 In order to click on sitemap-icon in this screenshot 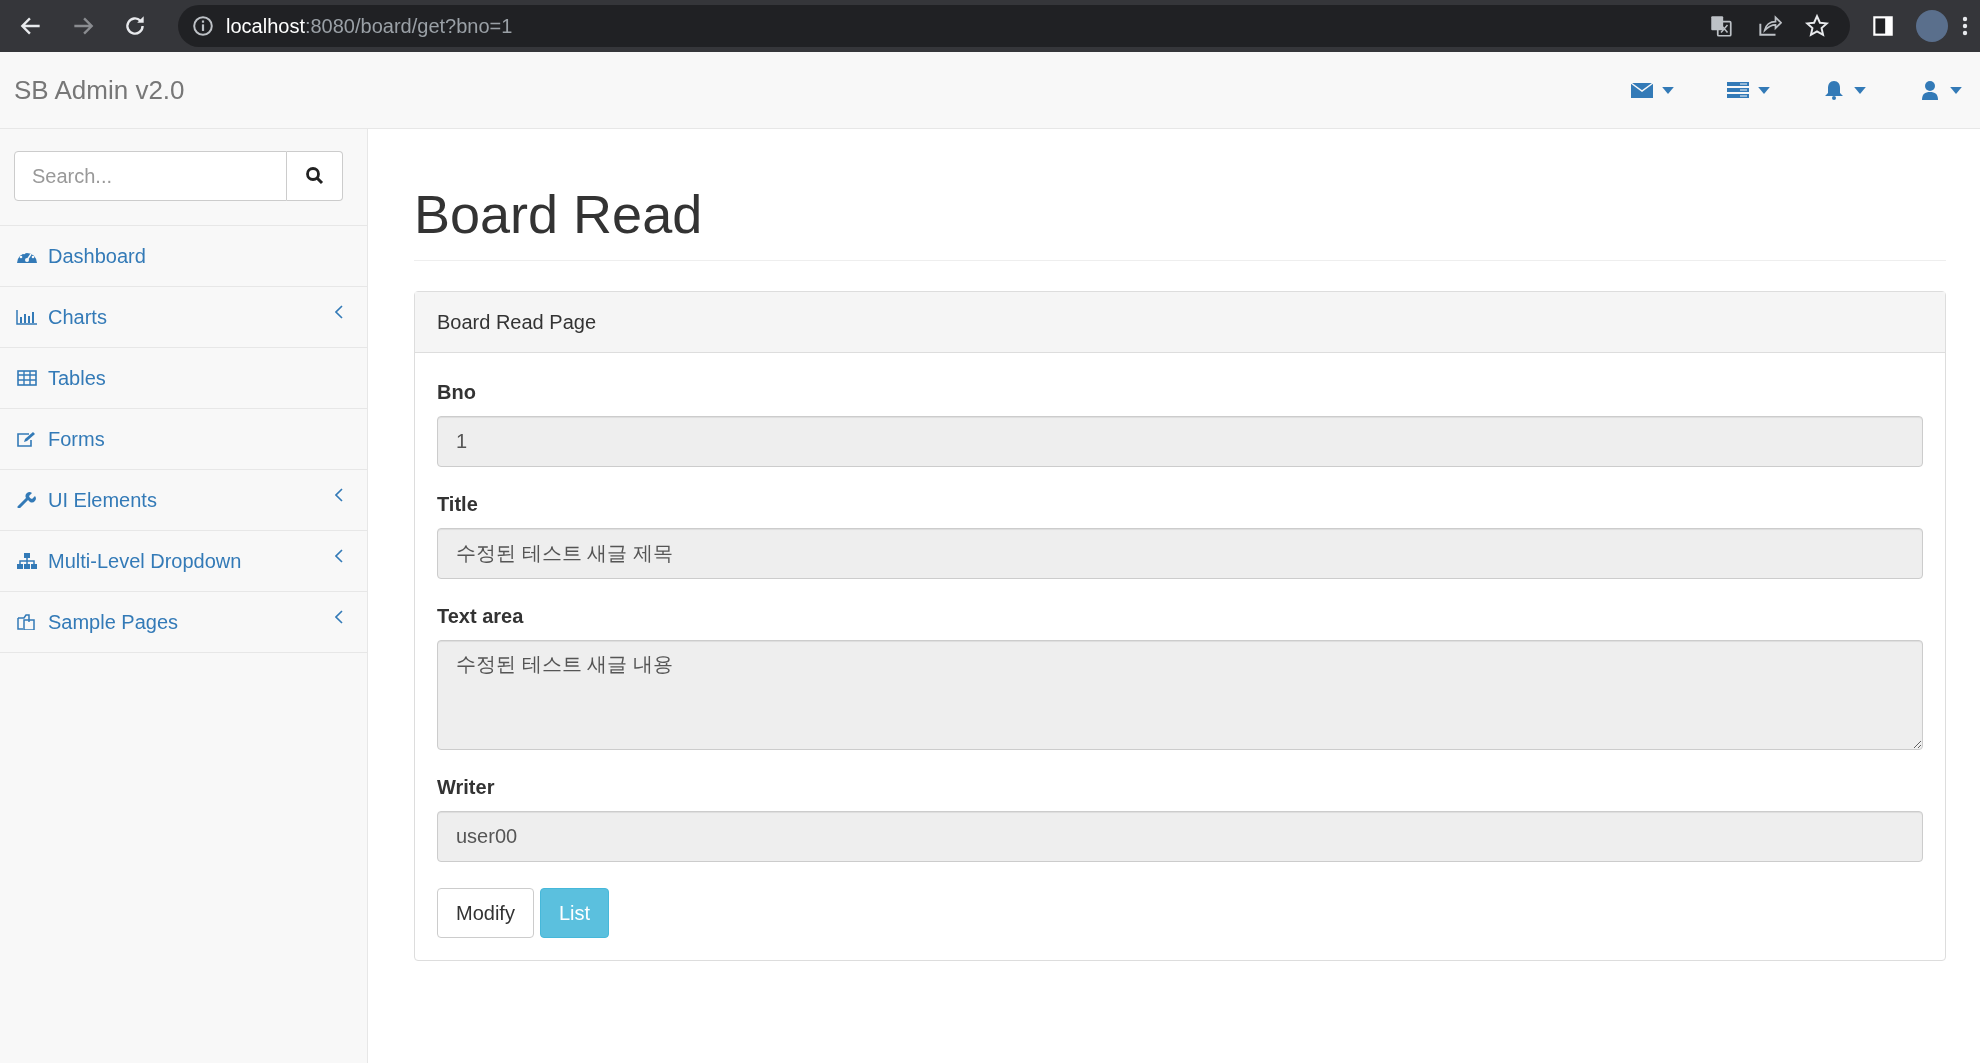, I will do `click(27, 561)`.